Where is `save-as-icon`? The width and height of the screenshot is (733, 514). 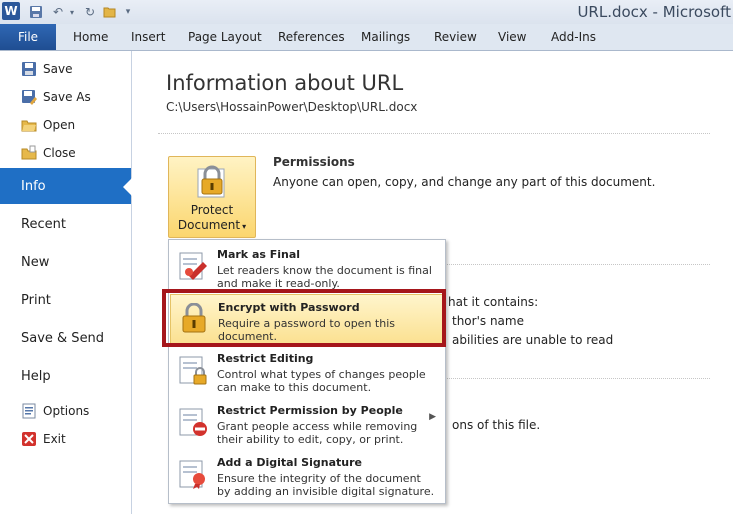
save-as-icon is located at coordinates (29, 97).